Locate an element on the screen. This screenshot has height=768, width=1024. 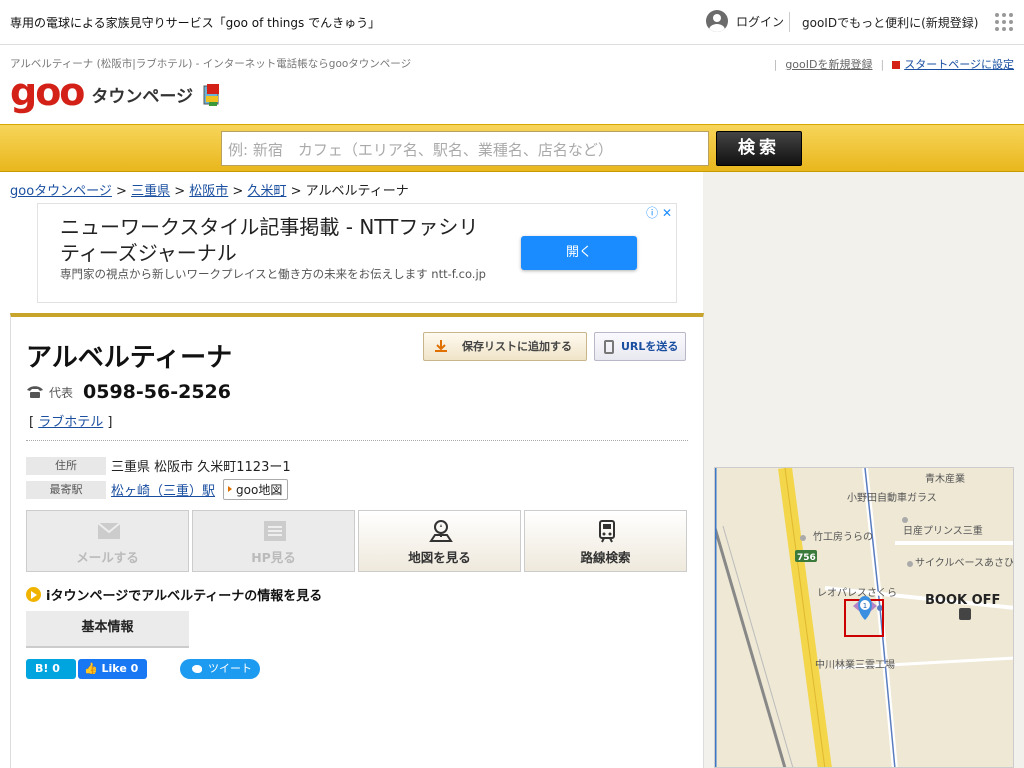
promo-link: 専用の電球による家族見守りサービス「goo of things でんきゅう」 is located at coordinates (195, 22).